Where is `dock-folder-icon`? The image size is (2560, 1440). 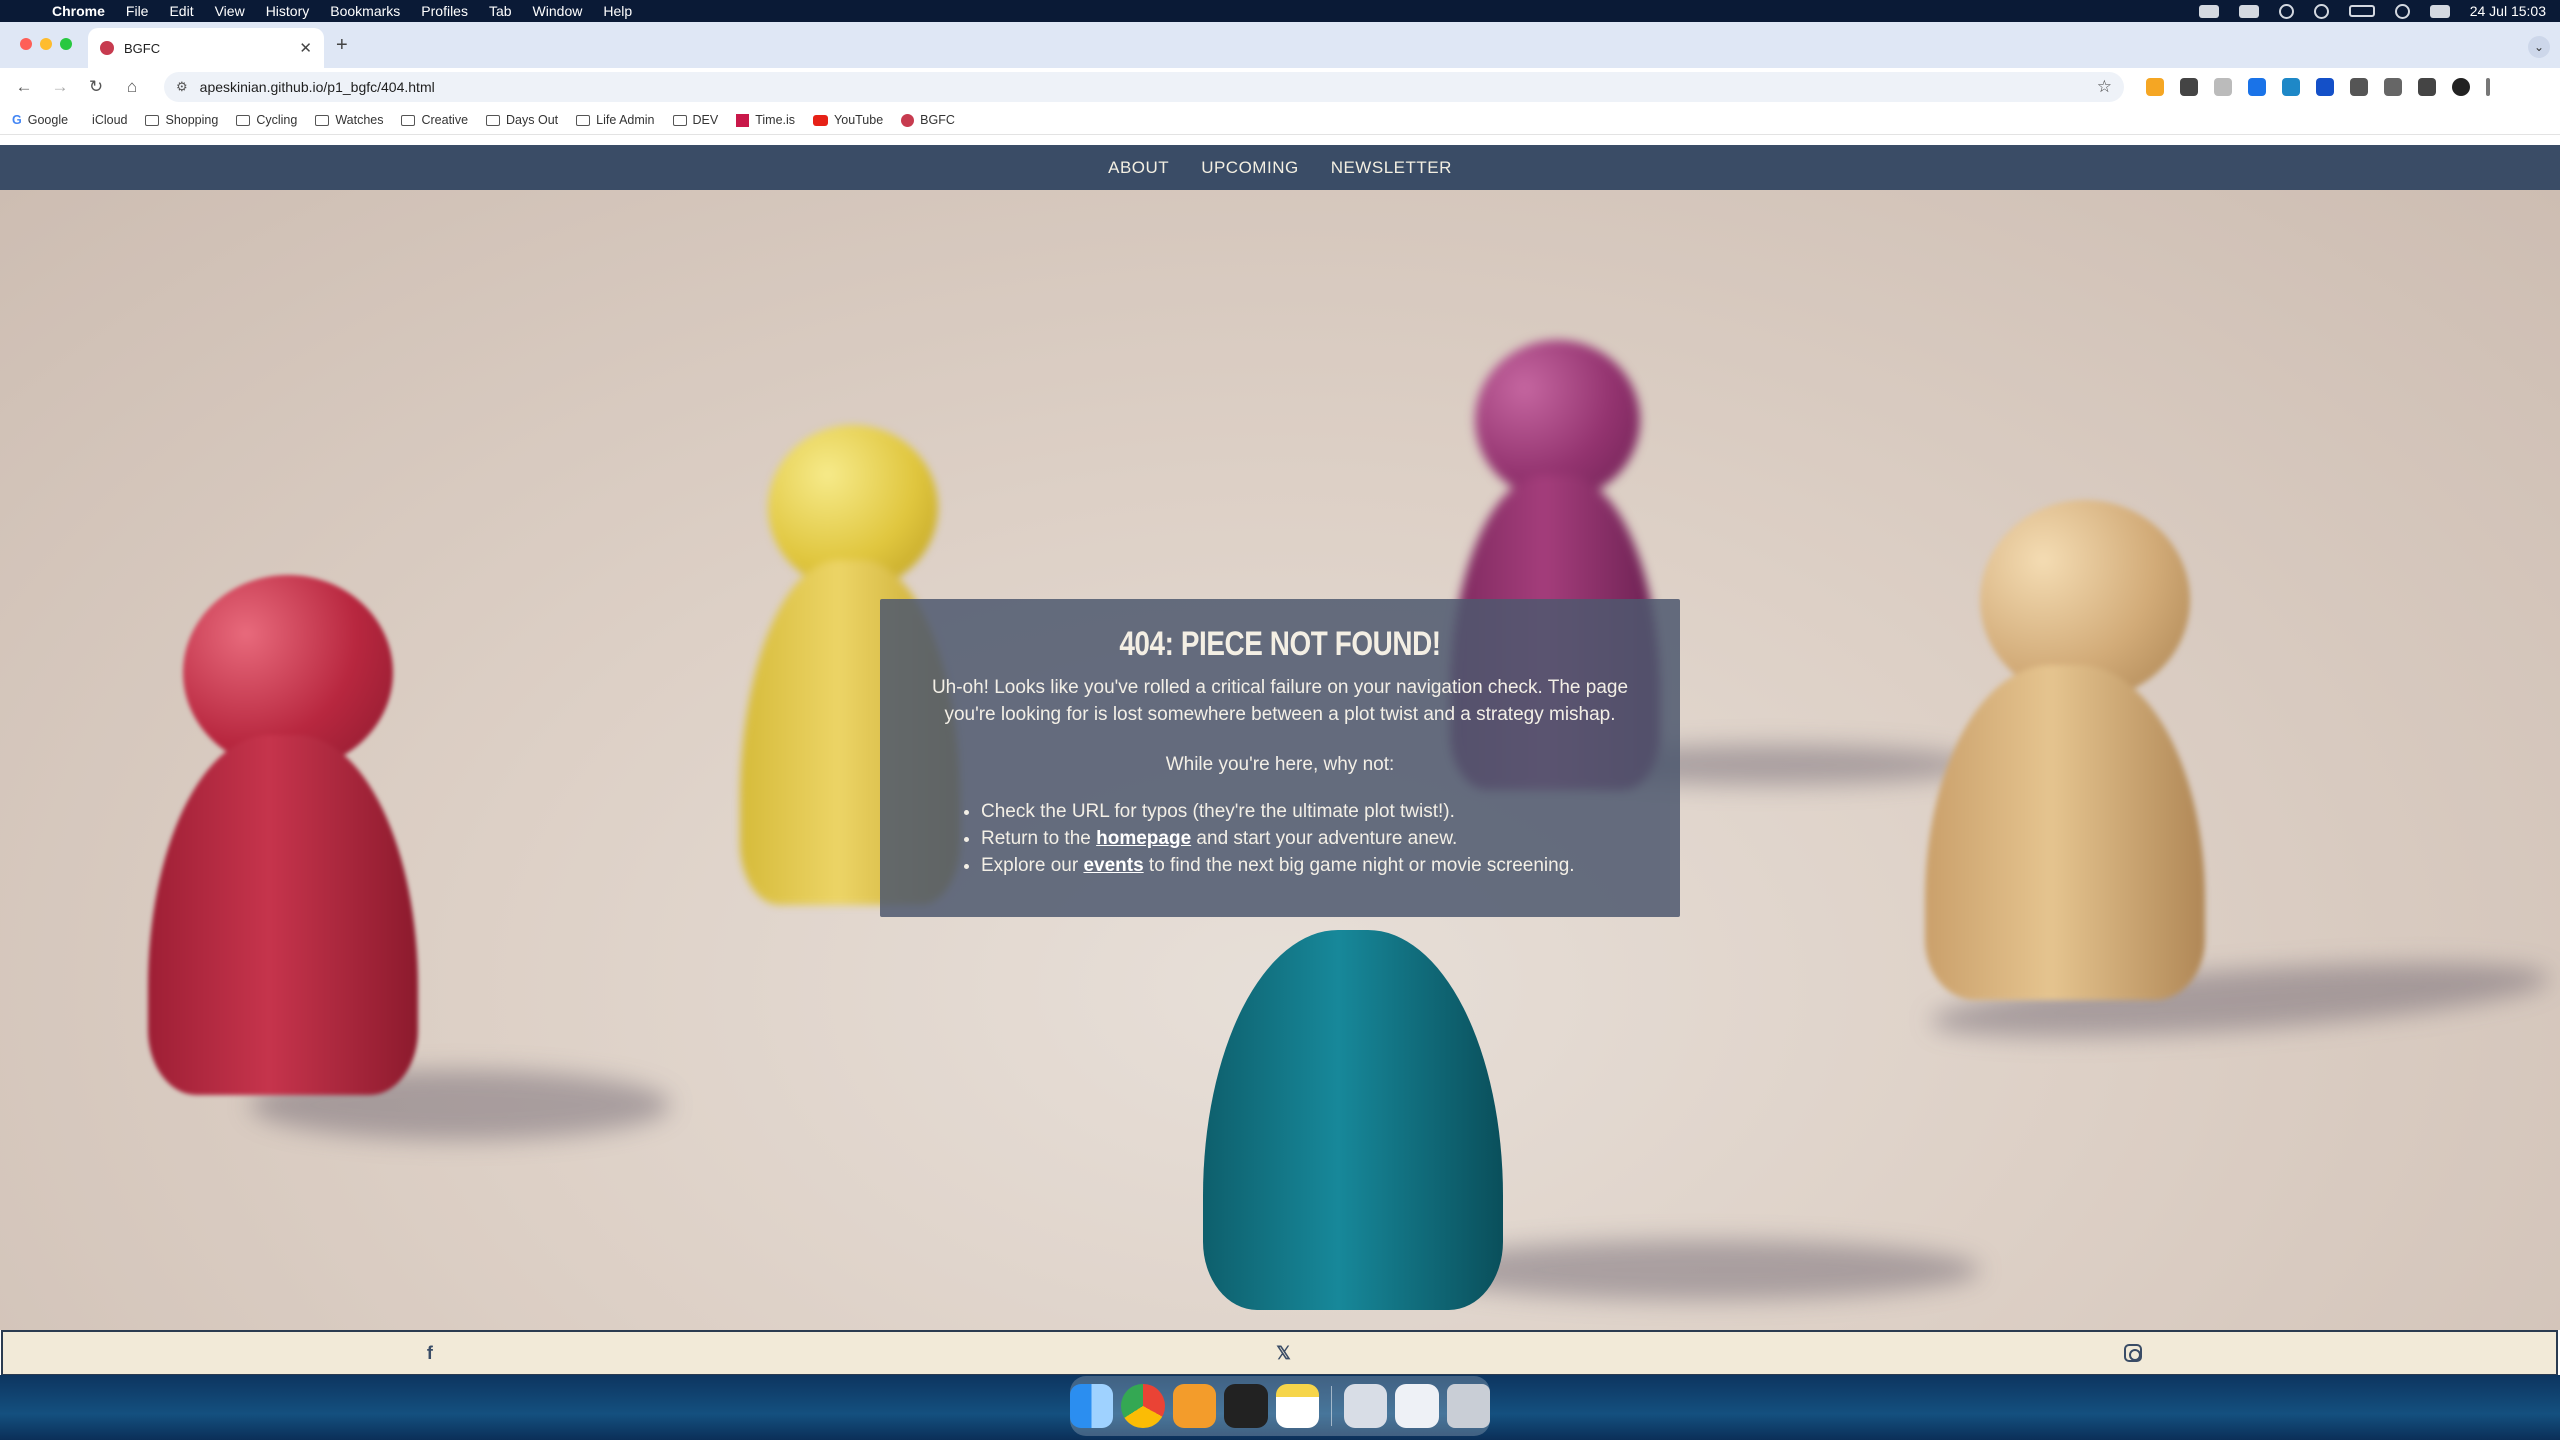
dock-folder-icon is located at coordinates (1365, 1406).